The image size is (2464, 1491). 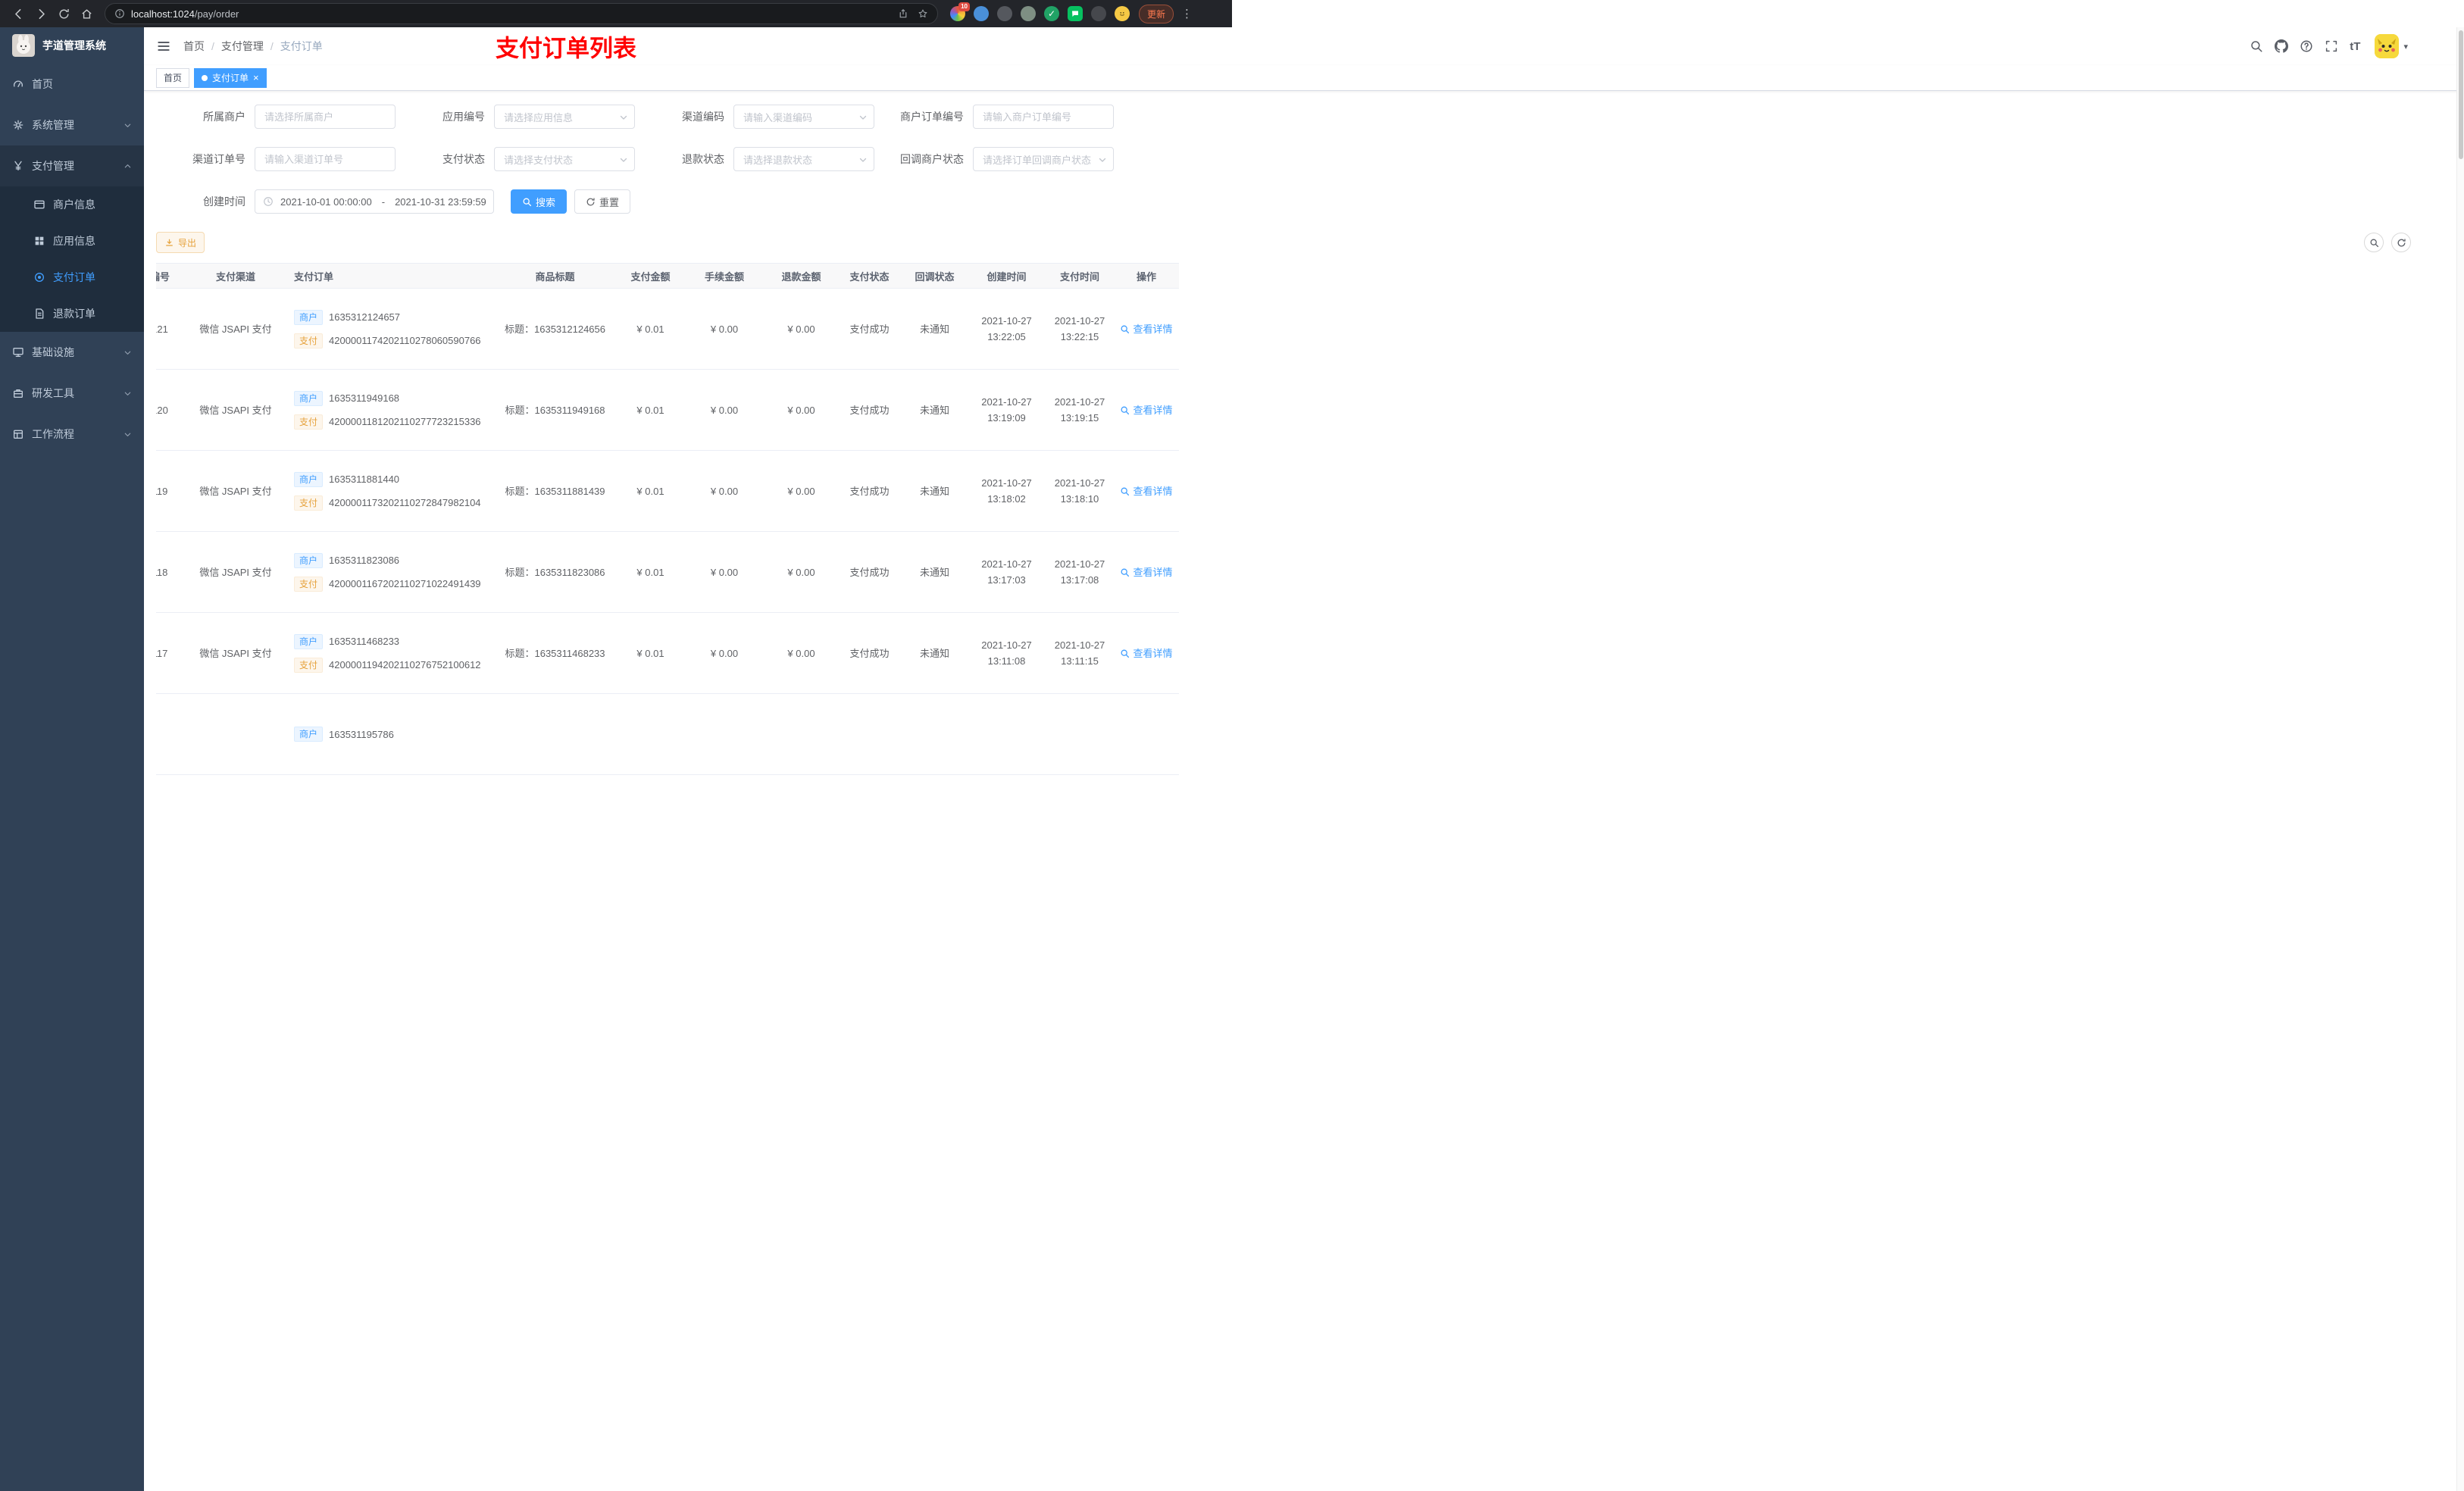 I want to click on github-icon, so click(x=2282, y=46).